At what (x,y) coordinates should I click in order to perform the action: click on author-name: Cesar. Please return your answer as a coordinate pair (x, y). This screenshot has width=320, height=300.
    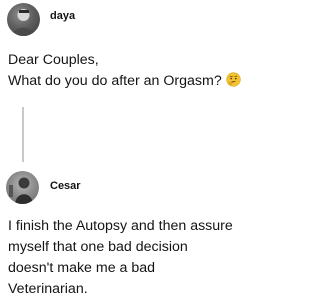
    Looking at the image, I should click on (65, 186).